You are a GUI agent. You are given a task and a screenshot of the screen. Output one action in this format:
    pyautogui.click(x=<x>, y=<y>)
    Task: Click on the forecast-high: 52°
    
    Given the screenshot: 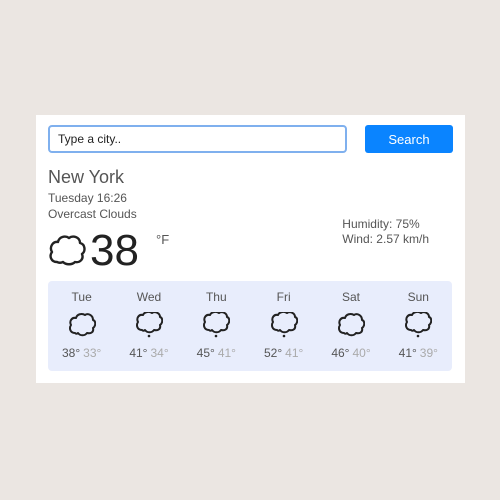 What is the action you would take?
    pyautogui.click(x=273, y=353)
    